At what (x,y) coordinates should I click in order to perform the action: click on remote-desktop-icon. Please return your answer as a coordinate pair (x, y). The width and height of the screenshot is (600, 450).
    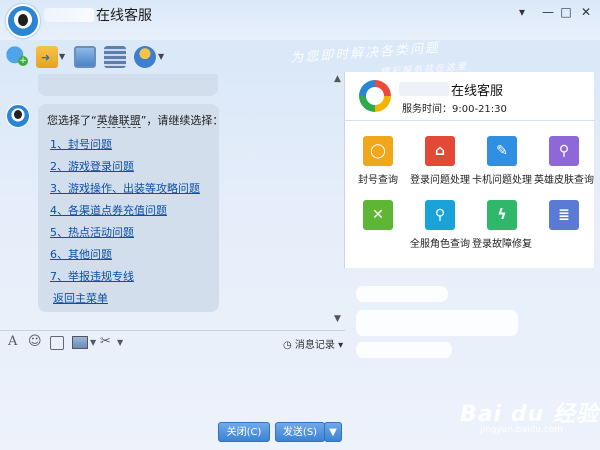
    Looking at the image, I should click on (85, 57).